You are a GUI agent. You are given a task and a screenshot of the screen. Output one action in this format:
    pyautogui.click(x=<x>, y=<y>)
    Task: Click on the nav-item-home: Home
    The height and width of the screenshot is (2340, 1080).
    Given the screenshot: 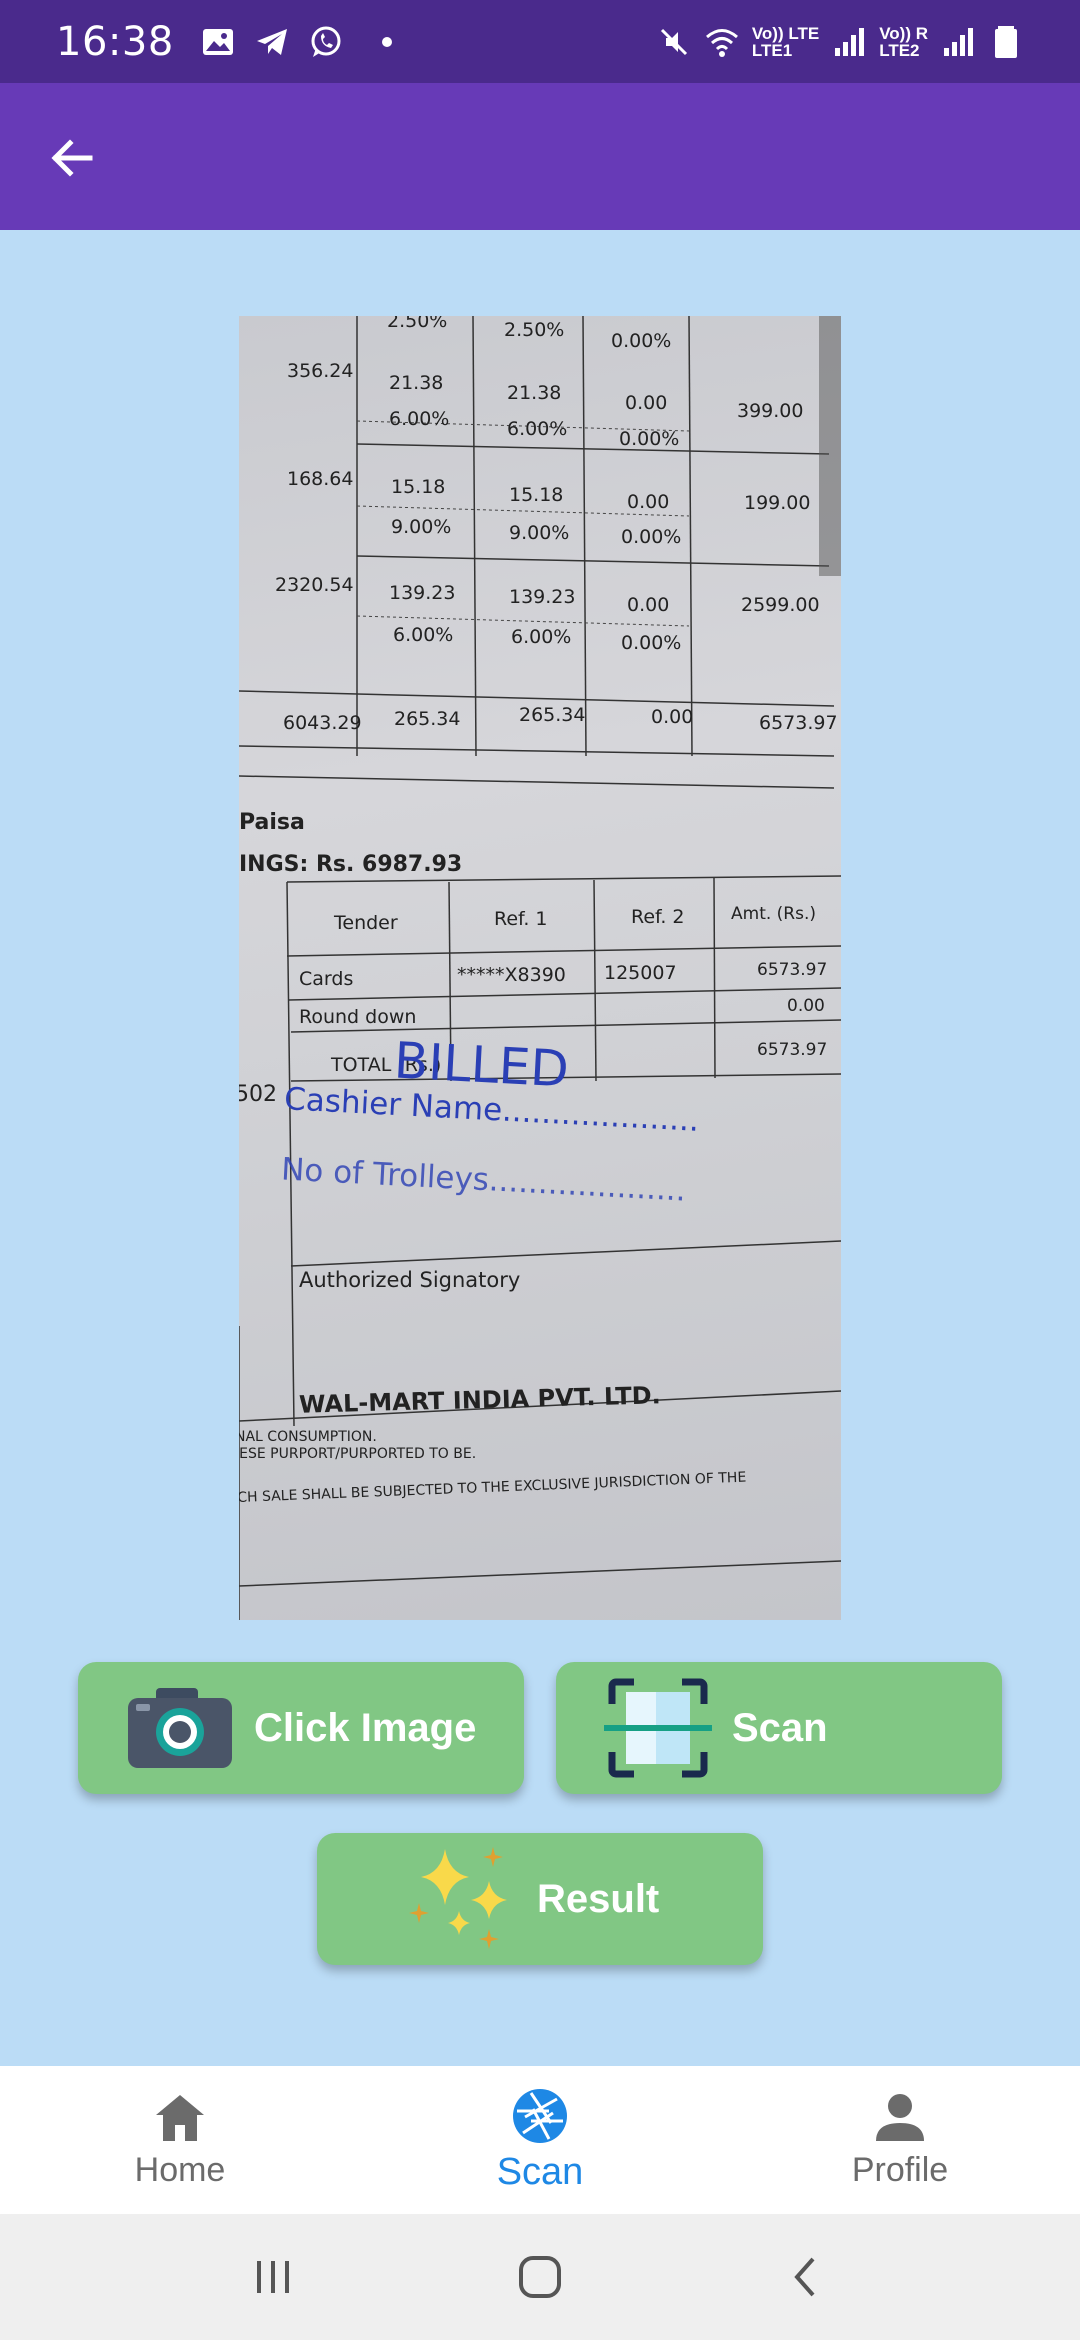 What is the action you would take?
    pyautogui.click(x=180, y=2140)
    